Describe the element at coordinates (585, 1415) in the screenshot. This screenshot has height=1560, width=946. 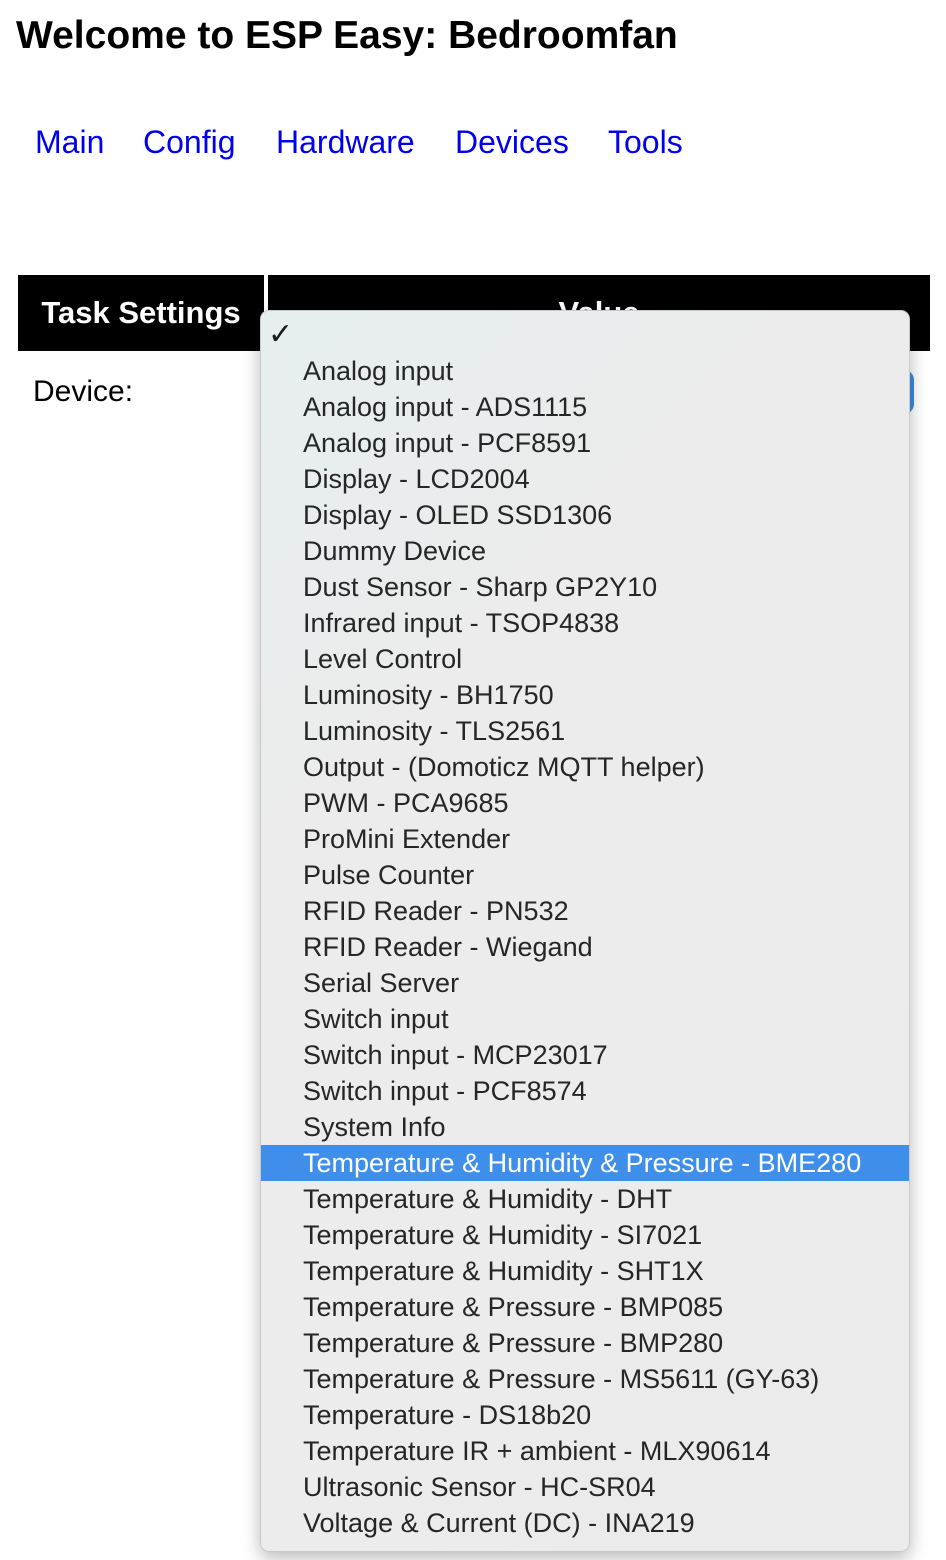
I see `device-option: Temperature - DS18b20` at that location.